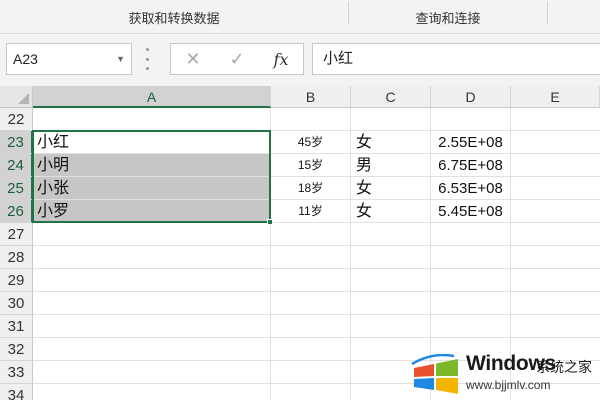 The width and height of the screenshot is (600, 400). What do you see at coordinates (555, 97) in the screenshot?
I see `column-header-e: E` at bounding box center [555, 97].